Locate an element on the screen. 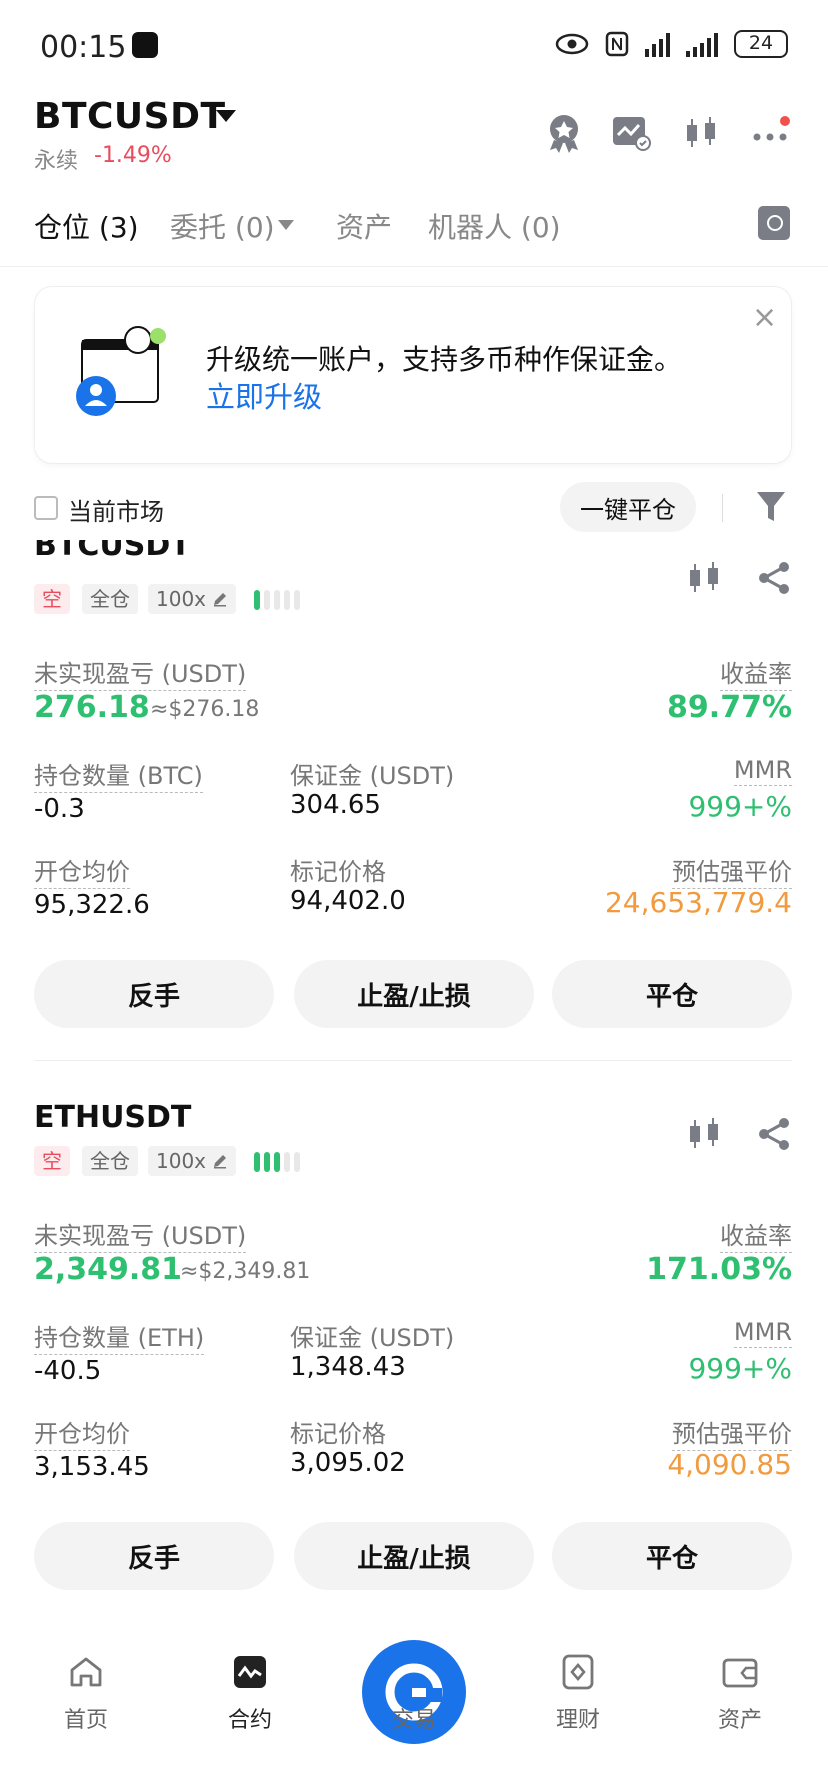 The image size is (828, 1788). current-market-label: 当前市场 is located at coordinates (116, 512).